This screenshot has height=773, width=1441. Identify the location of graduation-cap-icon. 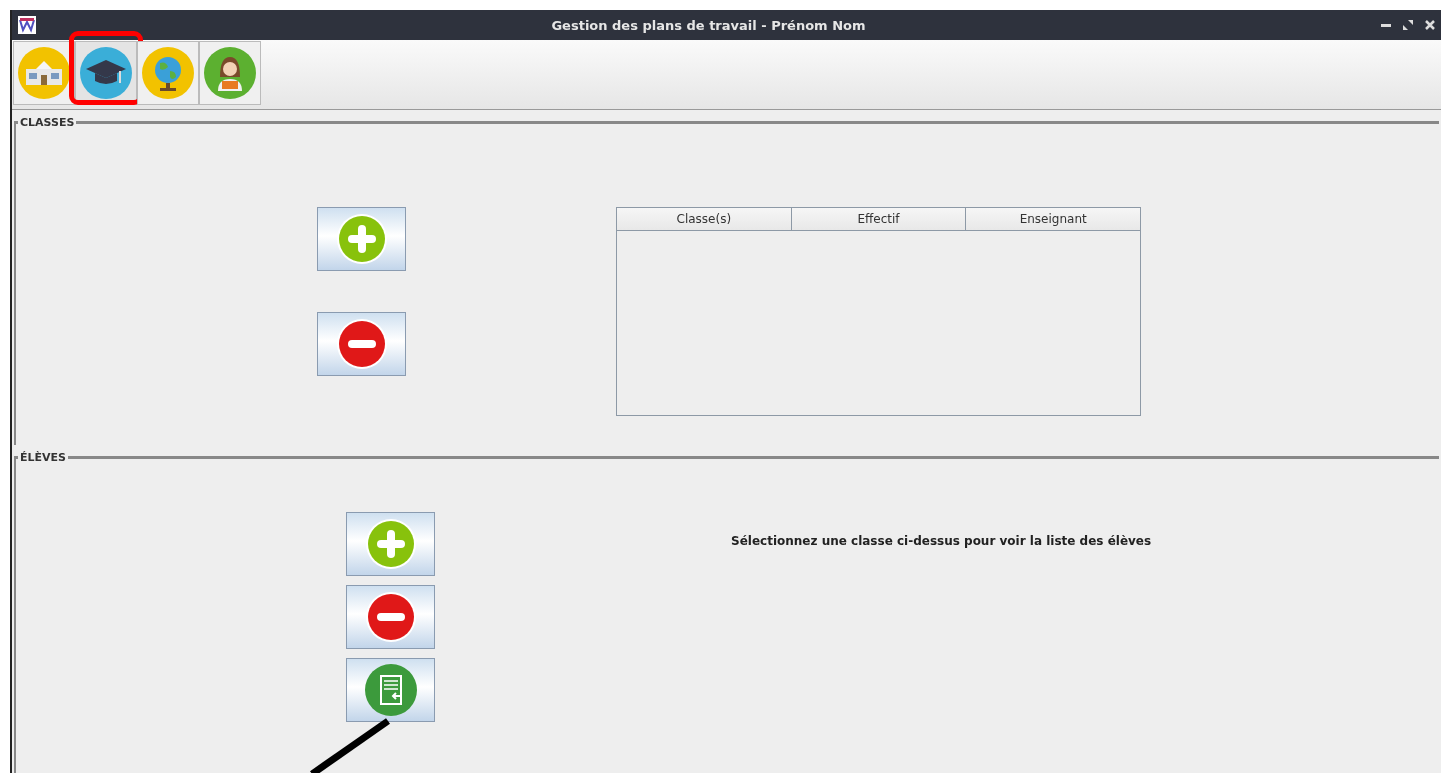
(106, 73).